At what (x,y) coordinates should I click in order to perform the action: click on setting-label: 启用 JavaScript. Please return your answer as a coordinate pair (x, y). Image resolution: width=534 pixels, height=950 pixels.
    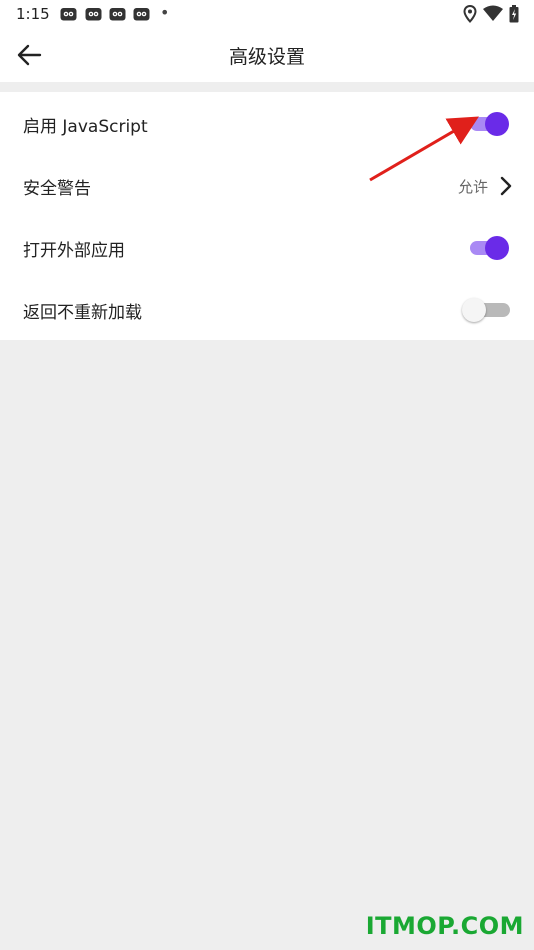
    Looking at the image, I should click on (85, 127).